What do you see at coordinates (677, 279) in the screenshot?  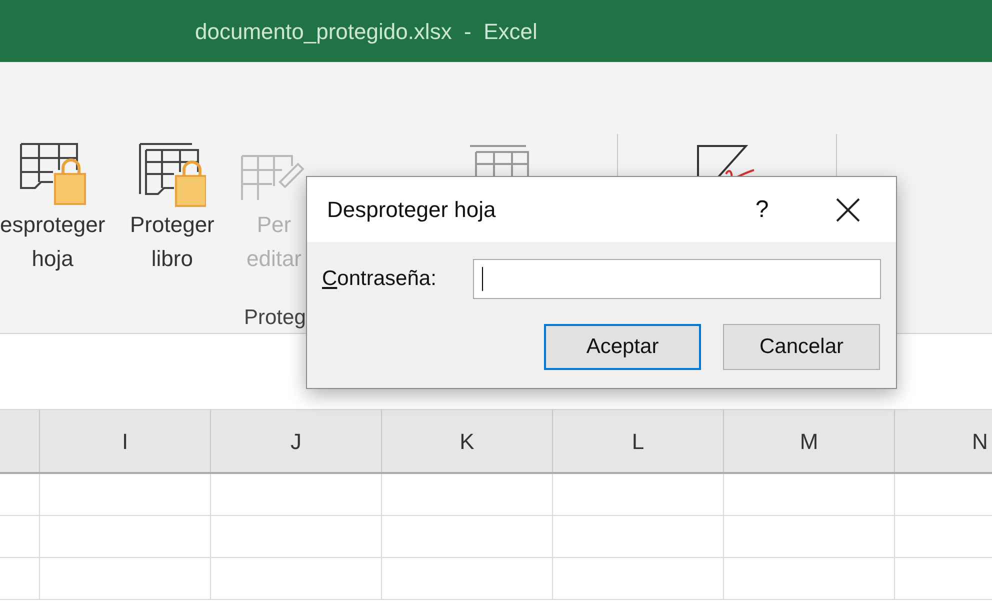 I see `password-field` at bounding box center [677, 279].